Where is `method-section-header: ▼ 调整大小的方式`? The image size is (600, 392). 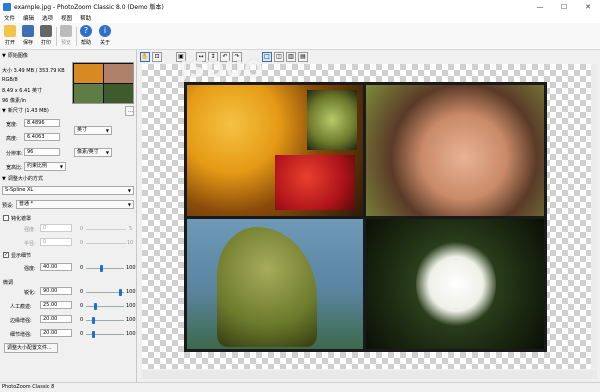 method-section-header: ▼ 调整大小的方式 is located at coordinates (22, 179).